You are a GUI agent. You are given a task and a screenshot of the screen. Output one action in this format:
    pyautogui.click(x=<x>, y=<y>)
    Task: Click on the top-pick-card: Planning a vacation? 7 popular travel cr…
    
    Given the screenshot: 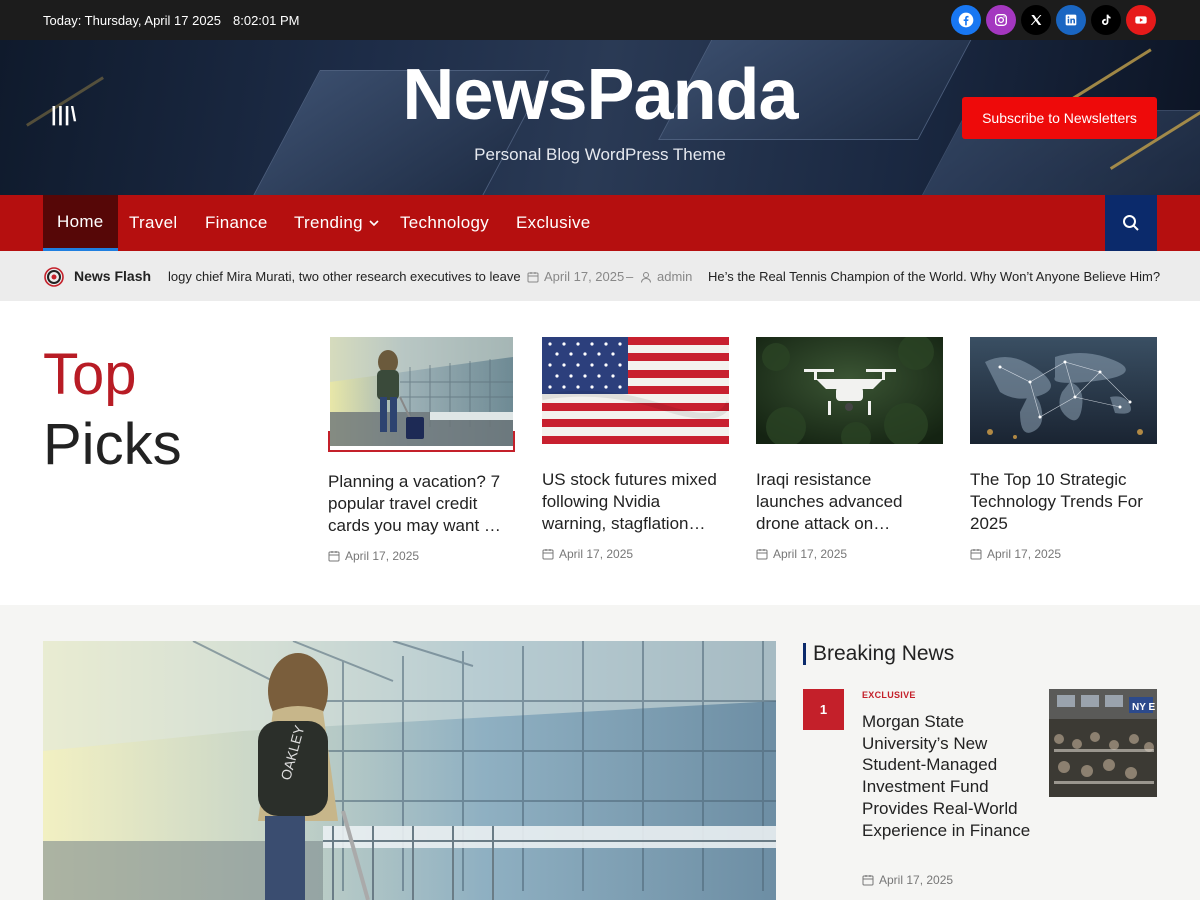 What is the action you would take?
    pyautogui.click(x=421, y=450)
    